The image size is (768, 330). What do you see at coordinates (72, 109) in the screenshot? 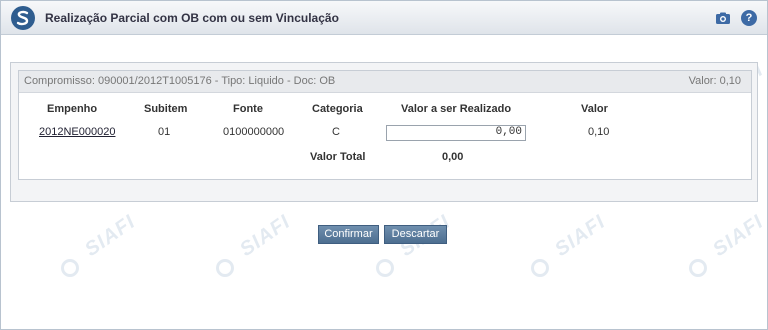
I see `header-empenho: Empenho` at bounding box center [72, 109].